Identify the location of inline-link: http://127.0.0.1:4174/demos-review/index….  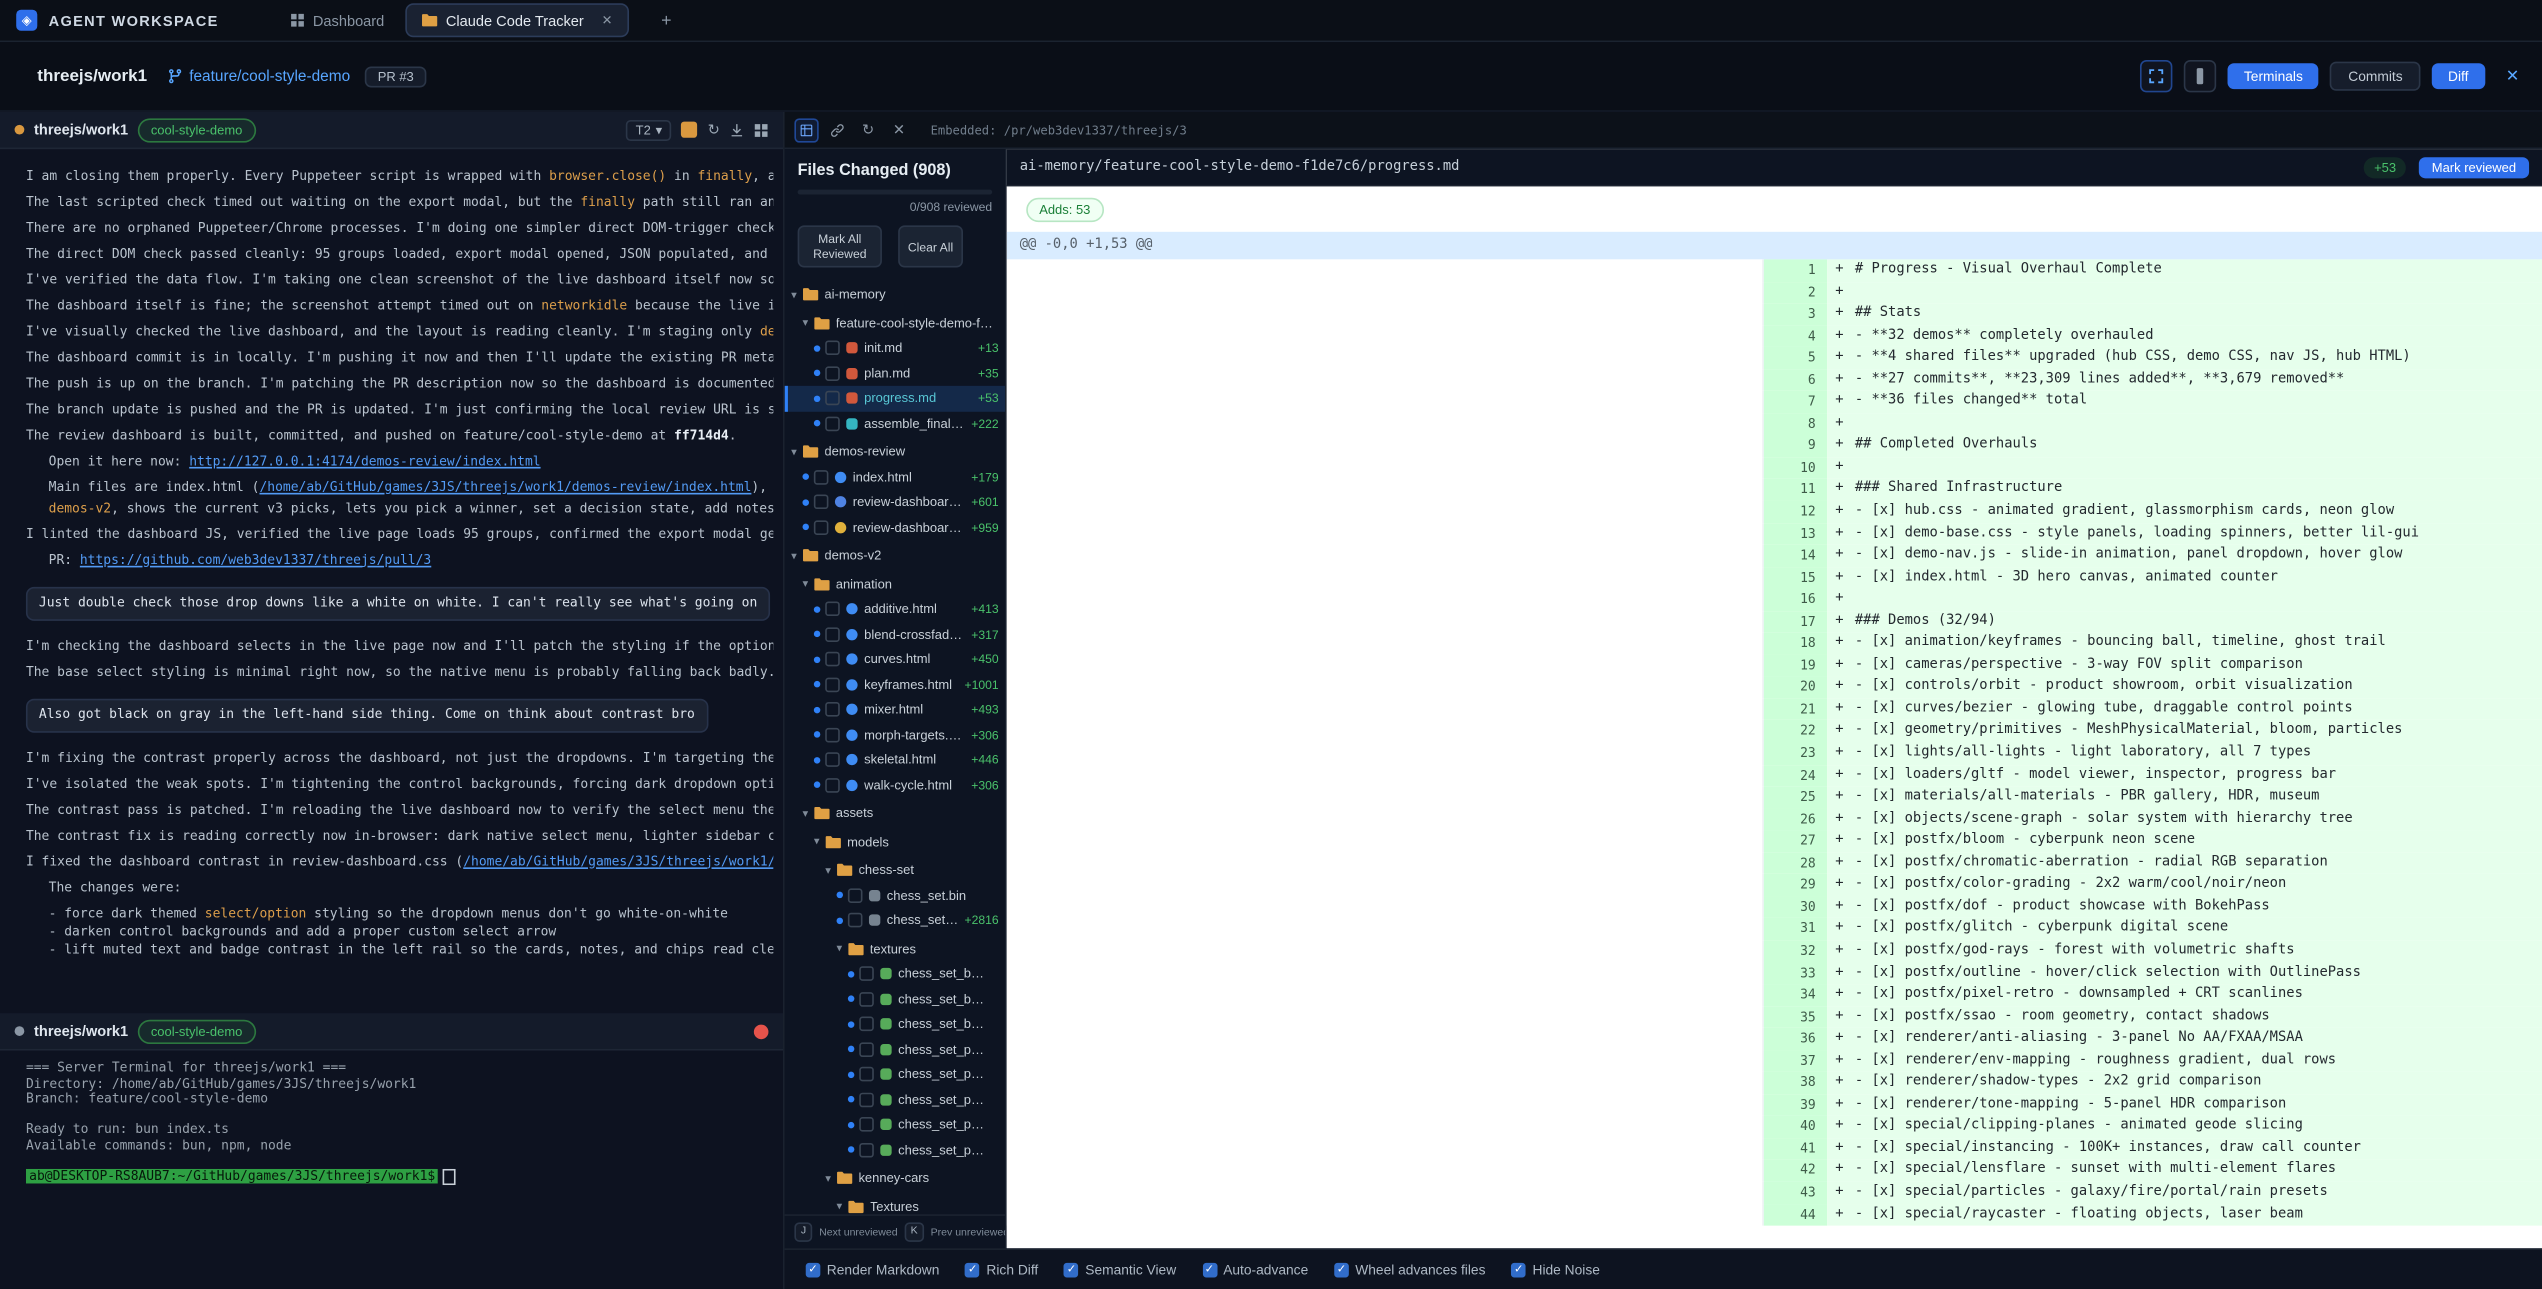
(364, 461).